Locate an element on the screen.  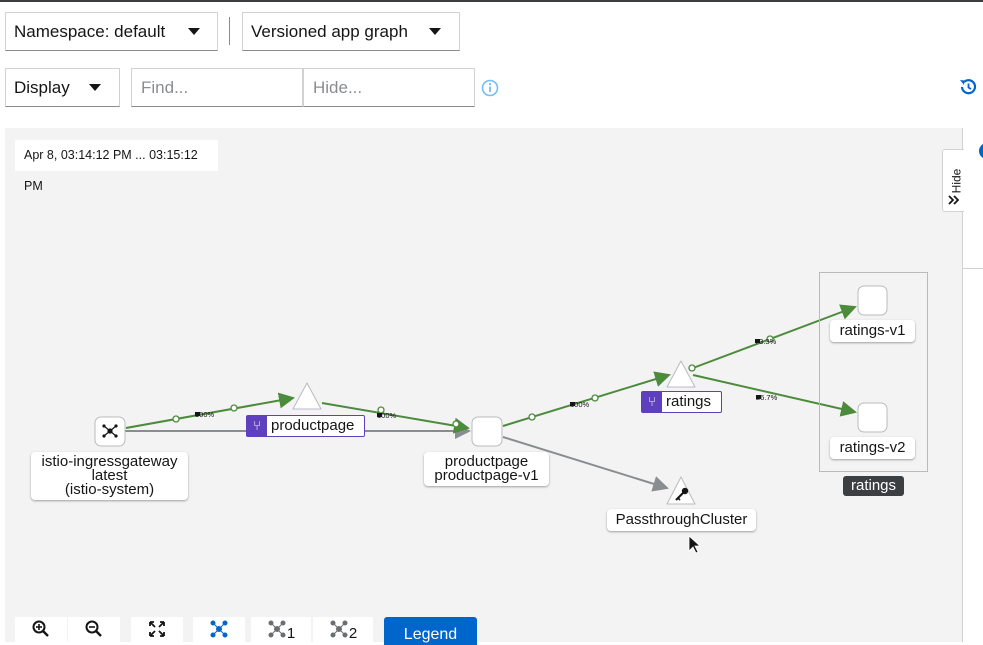
gateway-label-line3: (istio-system) is located at coordinates (109, 489).